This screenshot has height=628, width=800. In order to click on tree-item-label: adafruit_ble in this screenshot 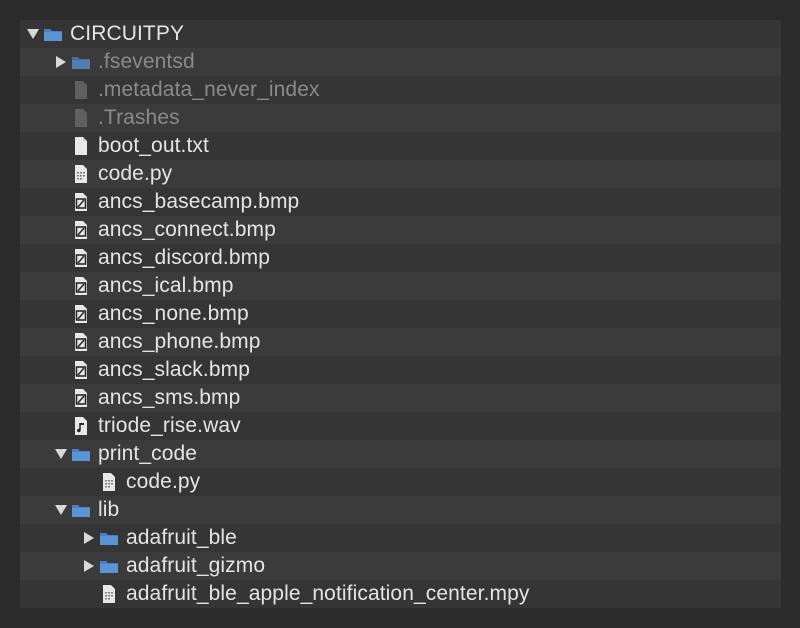, I will do `click(181, 537)`.